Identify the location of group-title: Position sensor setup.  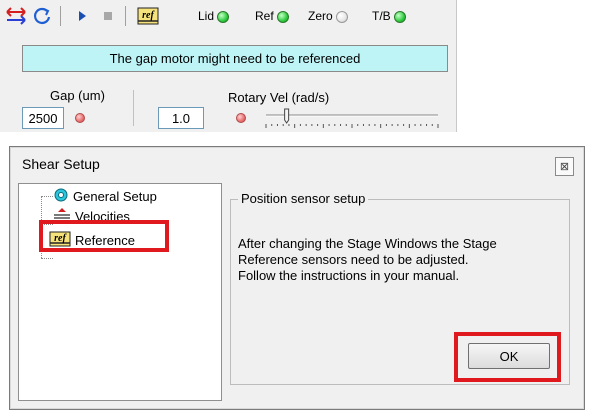
(303, 198).